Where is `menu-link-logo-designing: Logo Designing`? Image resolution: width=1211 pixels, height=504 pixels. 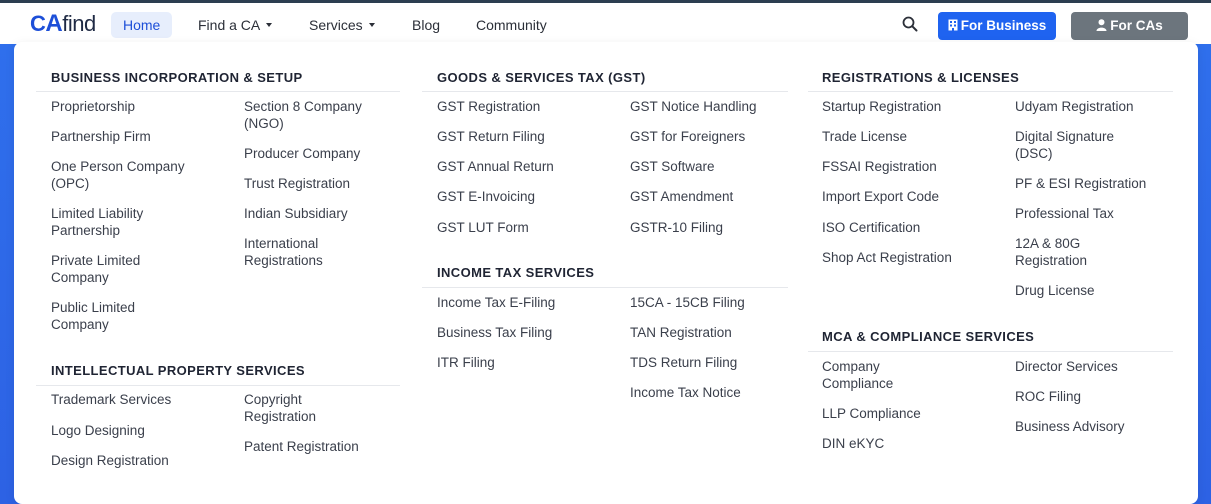 menu-link-logo-designing: Logo Designing is located at coordinates (98, 430).